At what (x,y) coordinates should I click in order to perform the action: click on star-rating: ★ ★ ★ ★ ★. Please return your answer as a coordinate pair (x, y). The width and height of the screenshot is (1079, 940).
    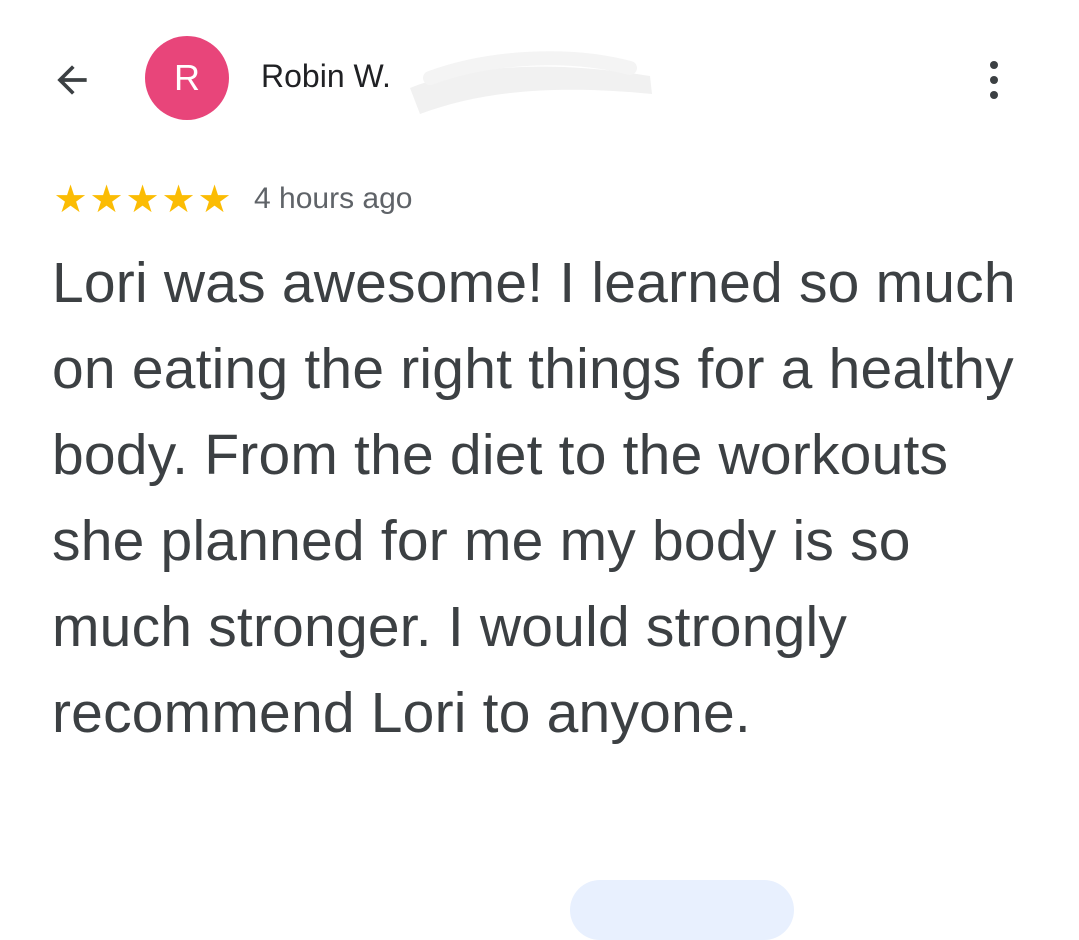
    Looking at the image, I should click on (142, 199).